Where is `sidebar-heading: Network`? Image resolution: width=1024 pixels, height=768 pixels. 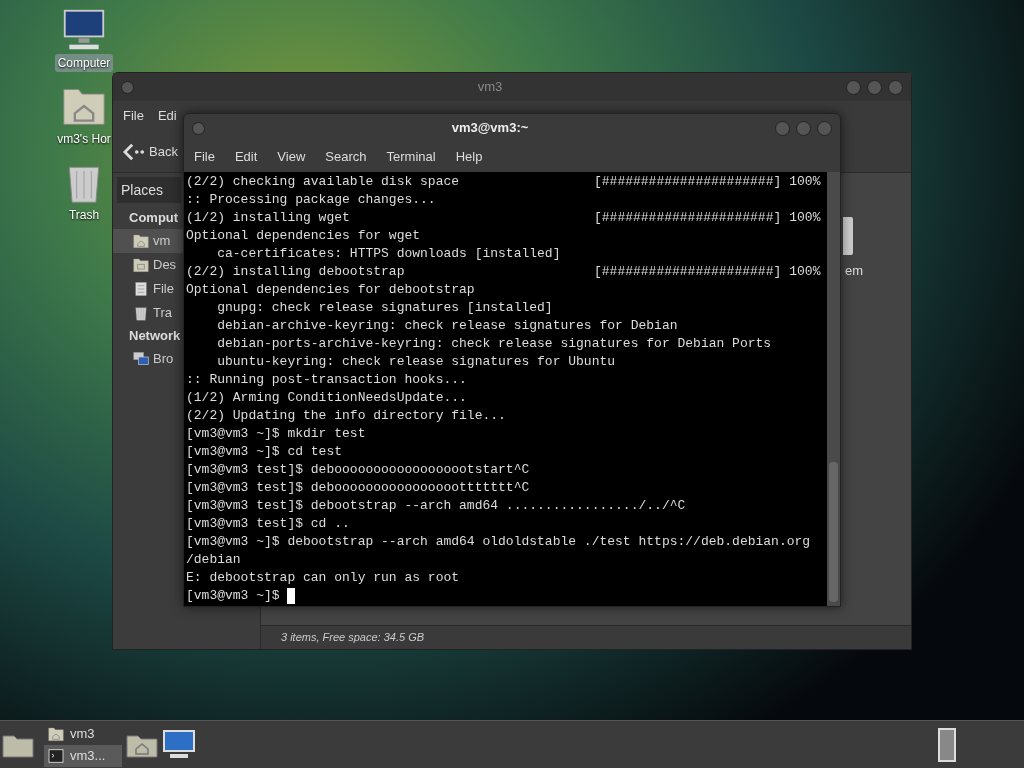
sidebar-heading: Network is located at coordinates (155, 336).